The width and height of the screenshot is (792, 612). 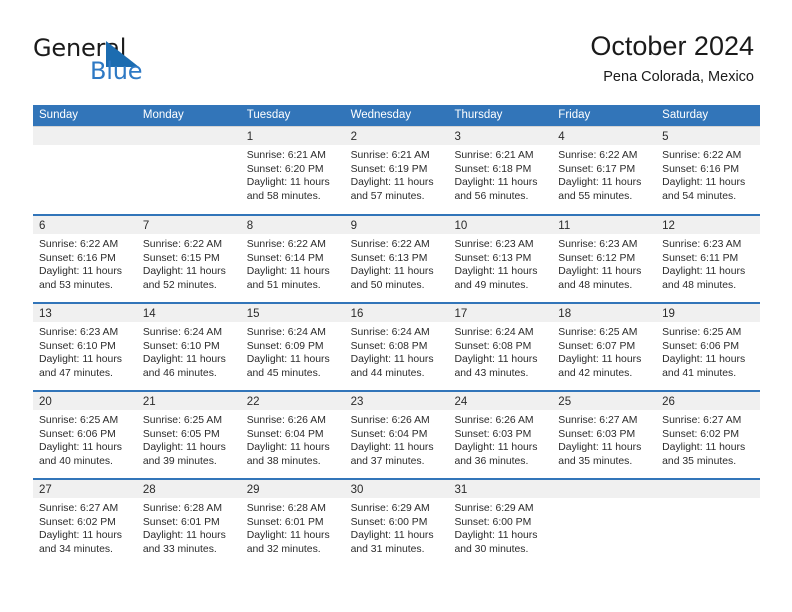 What do you see at coordinates (85, 225) in the screenshot?
I see `day-number-band: 6` at bounding box center [85, 225].